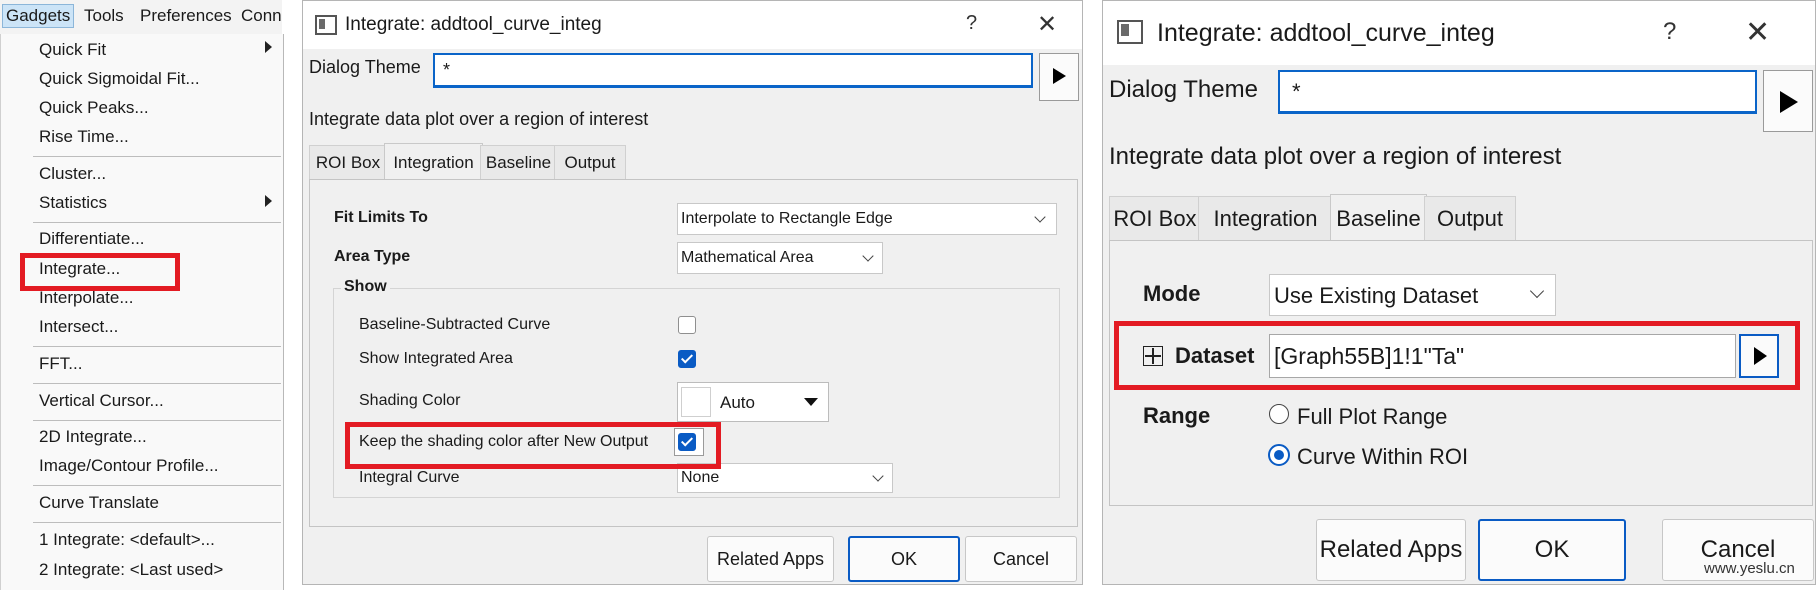 The height and width of the screenshot is (590, 1818). I want to click on mode-label: Mode, so click(1172, 293).